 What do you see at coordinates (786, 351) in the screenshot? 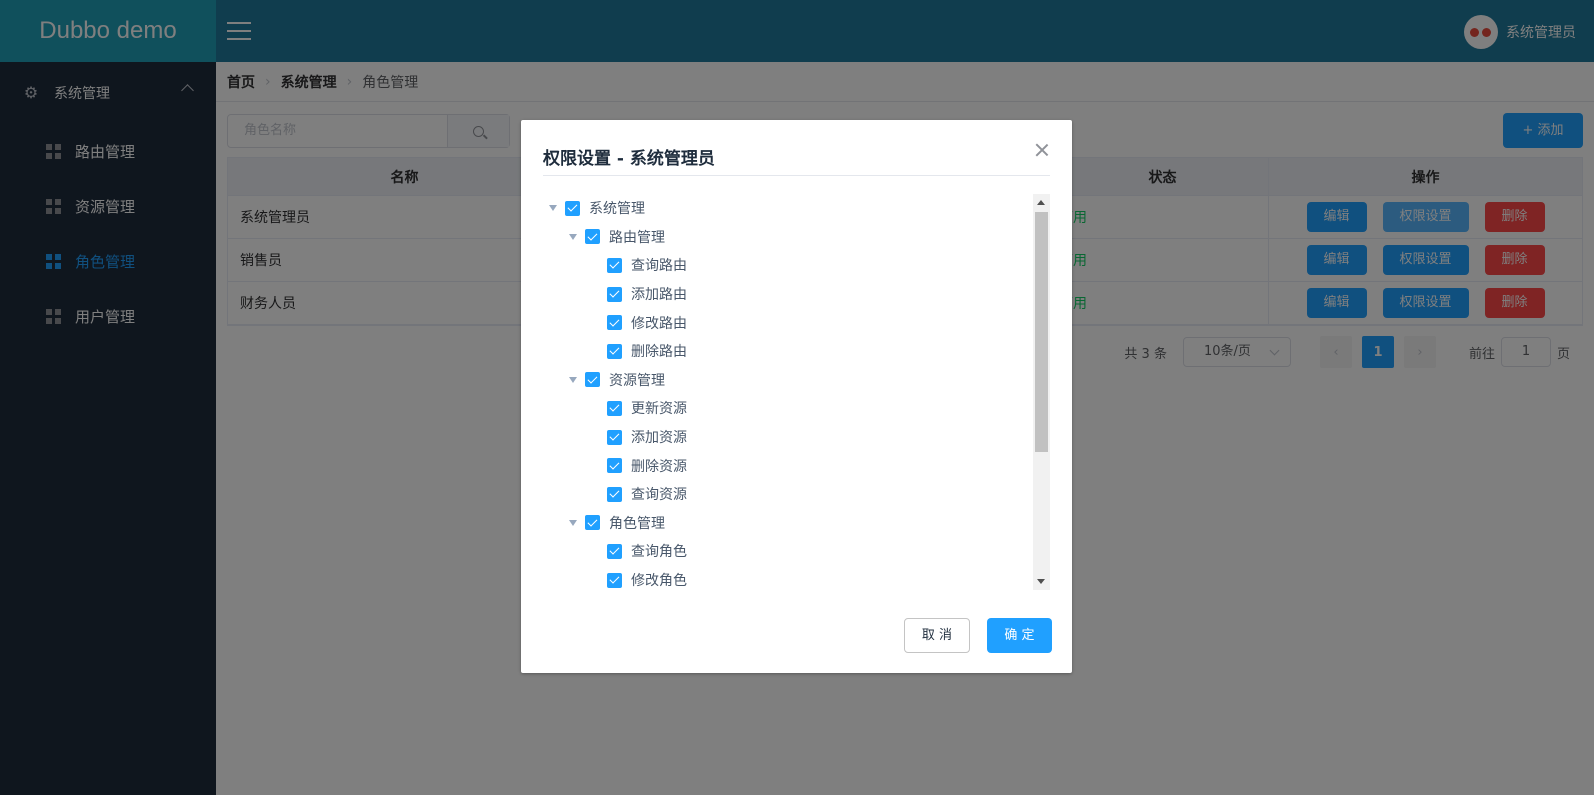
I see `tree-node: 删除路由` at bounding box center [786, 351].